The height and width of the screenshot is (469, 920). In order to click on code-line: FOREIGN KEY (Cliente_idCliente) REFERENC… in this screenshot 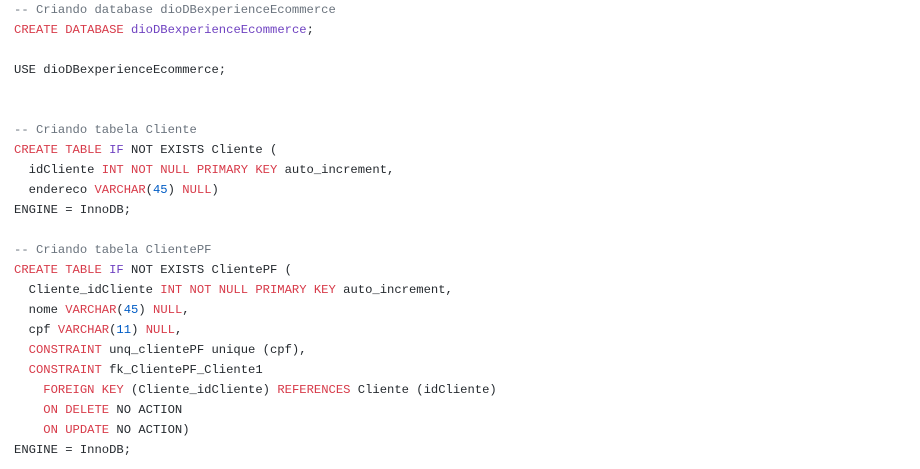, I will do `click(467, 390)`.